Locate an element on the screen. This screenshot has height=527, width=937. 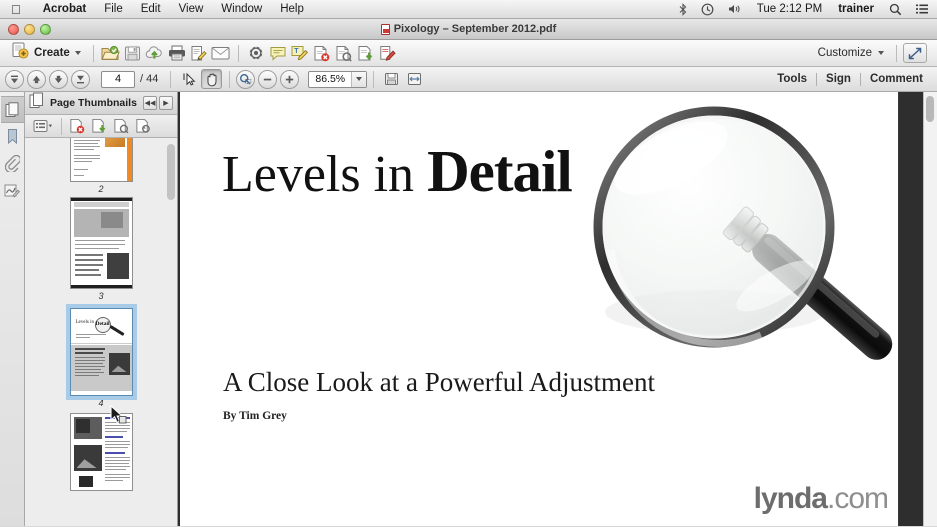
zoom-level-field: 86.5% is located at coordinates (338, 79).